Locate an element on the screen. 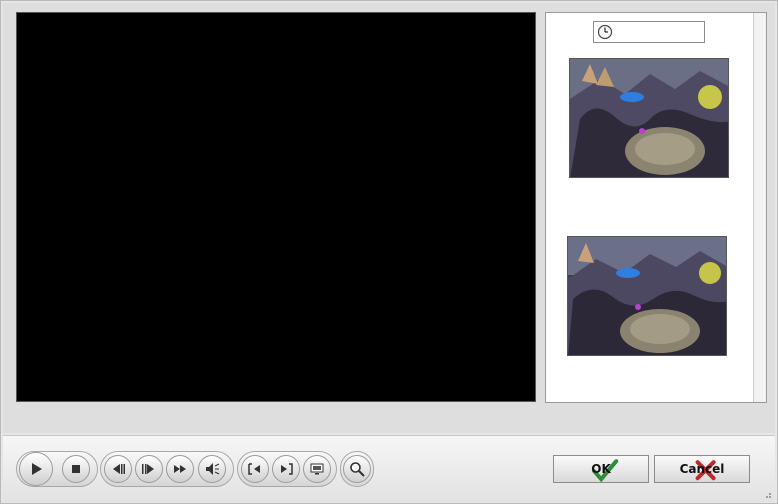  cancel-button: Cancel is located at coordinates (702, 469).